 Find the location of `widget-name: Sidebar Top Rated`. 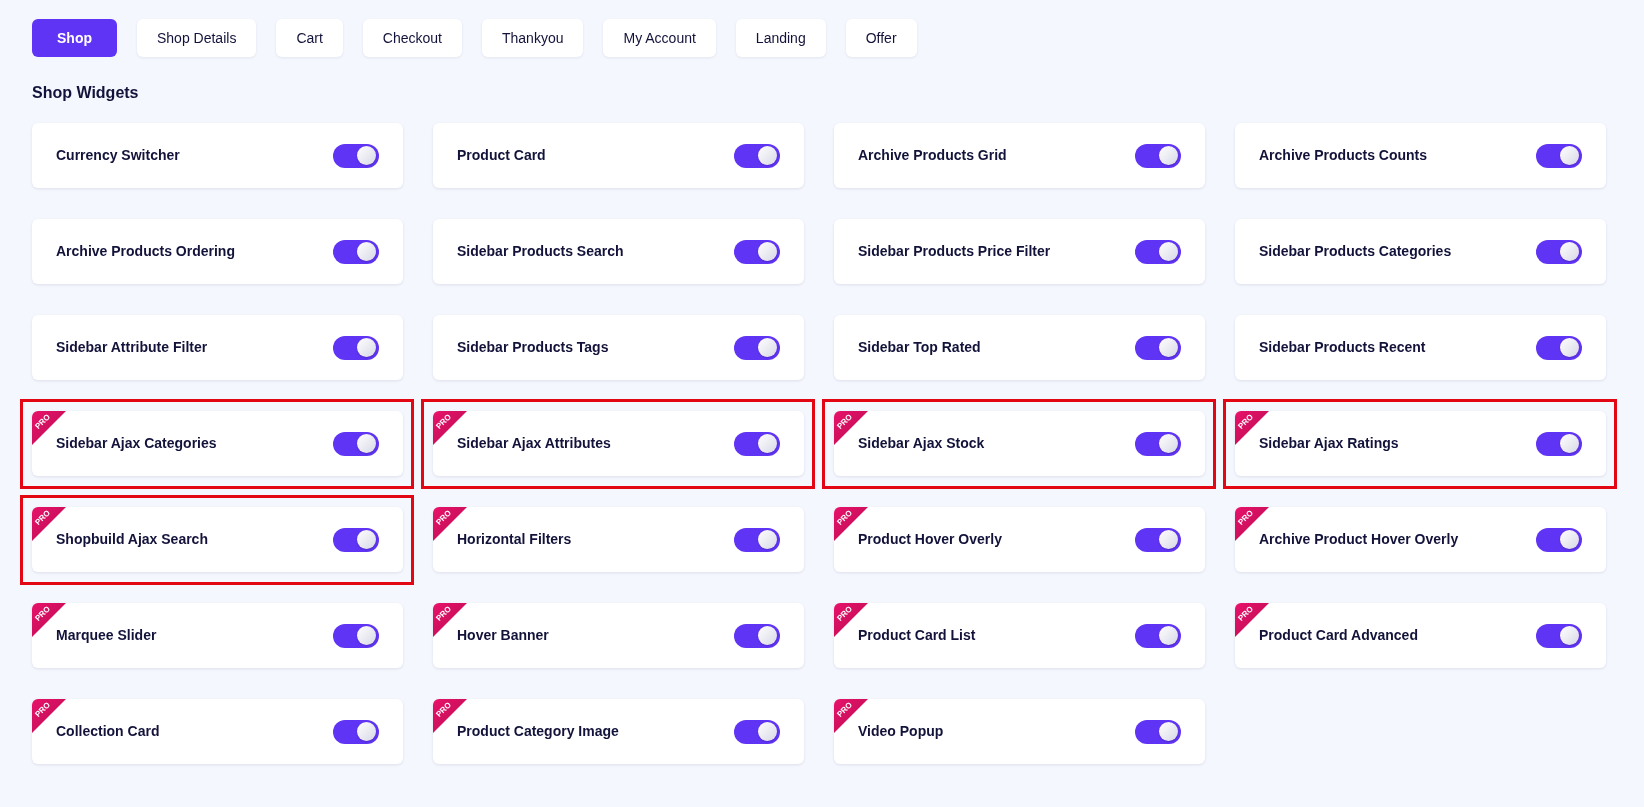

widget-name: Sidebar Top Rated is located at coordinates (919, 347).